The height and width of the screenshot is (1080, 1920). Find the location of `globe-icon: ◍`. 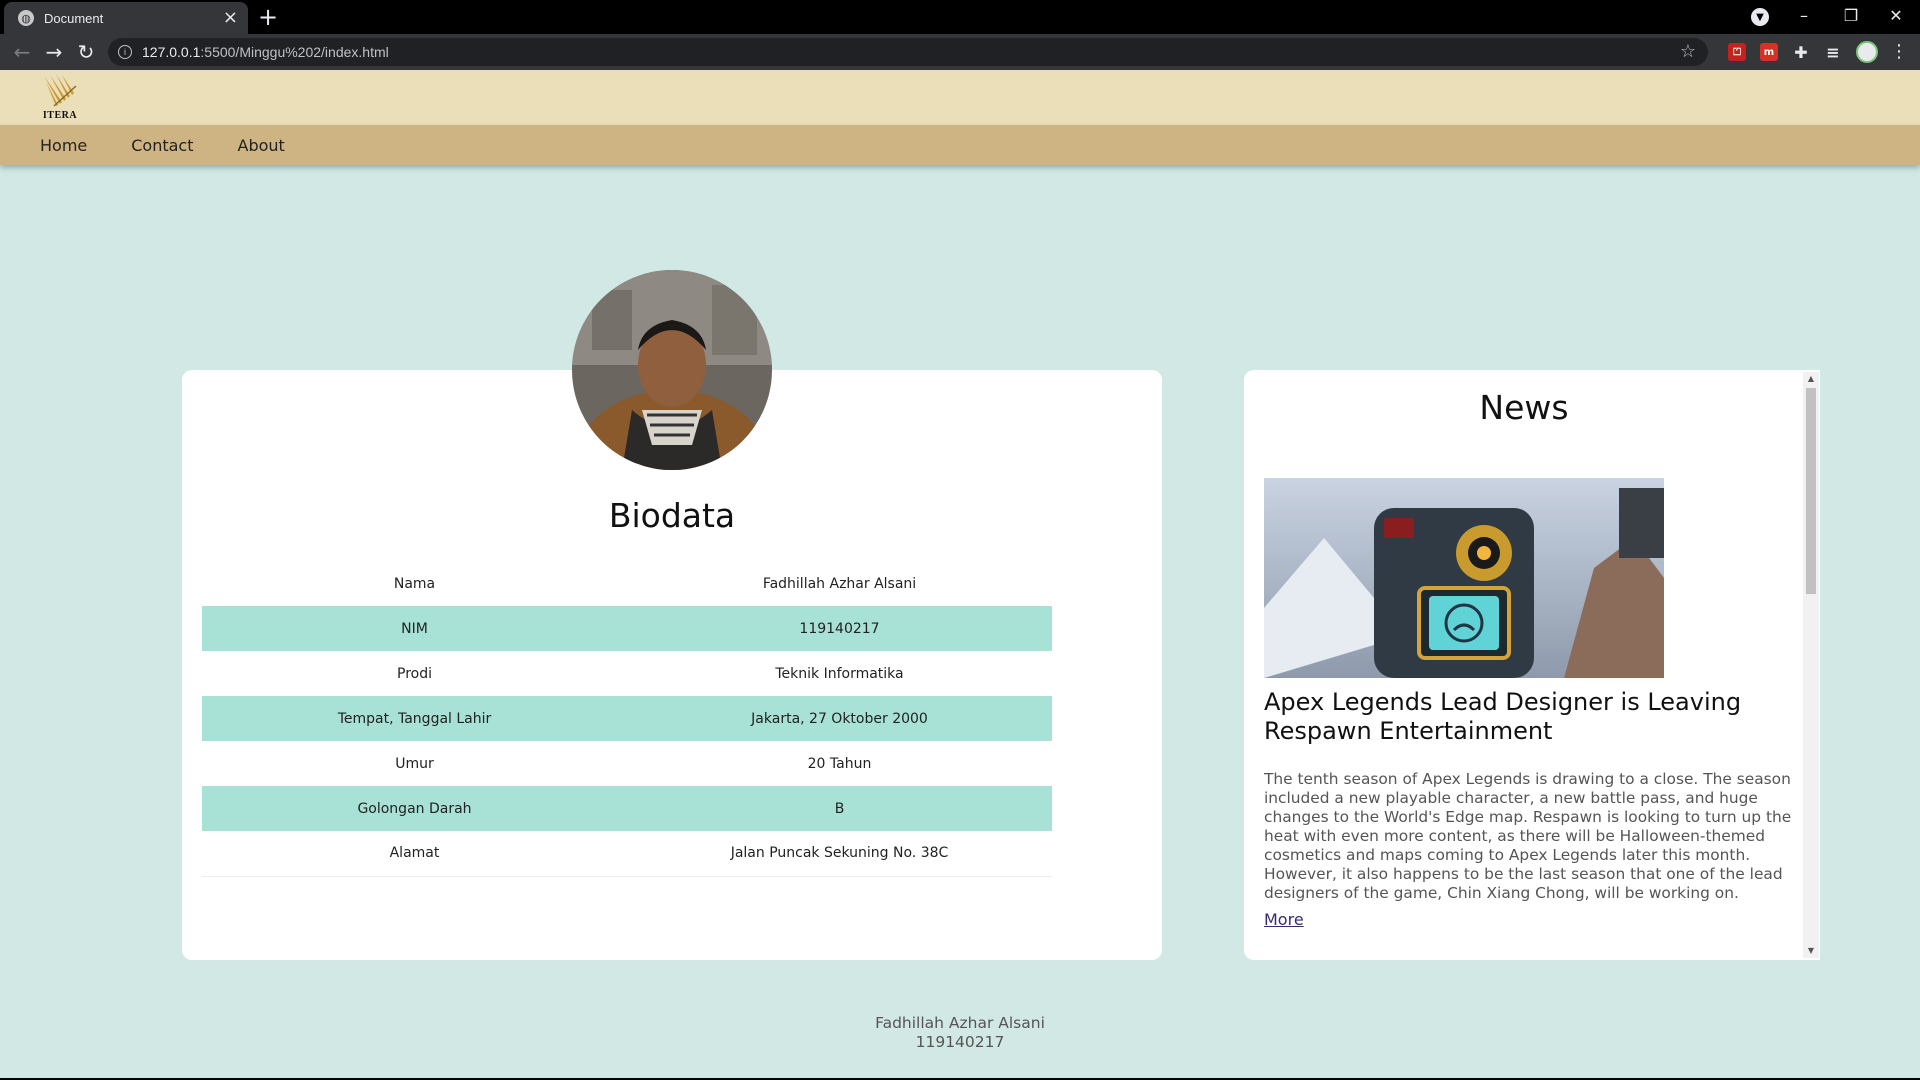

globe-icon: ◍ is located at coordinates (26, 18).